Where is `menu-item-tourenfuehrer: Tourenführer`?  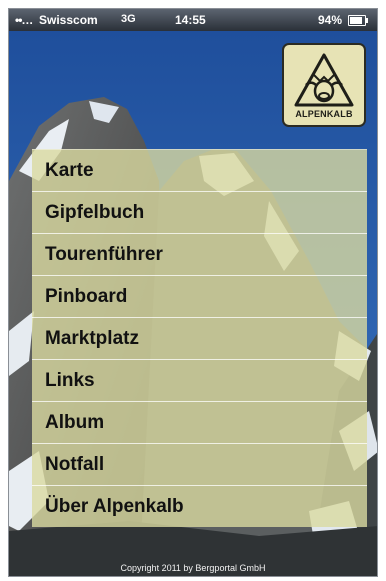 menu-item-tourenfuehrer: Tourenführer is located at coordinates (199, 254).